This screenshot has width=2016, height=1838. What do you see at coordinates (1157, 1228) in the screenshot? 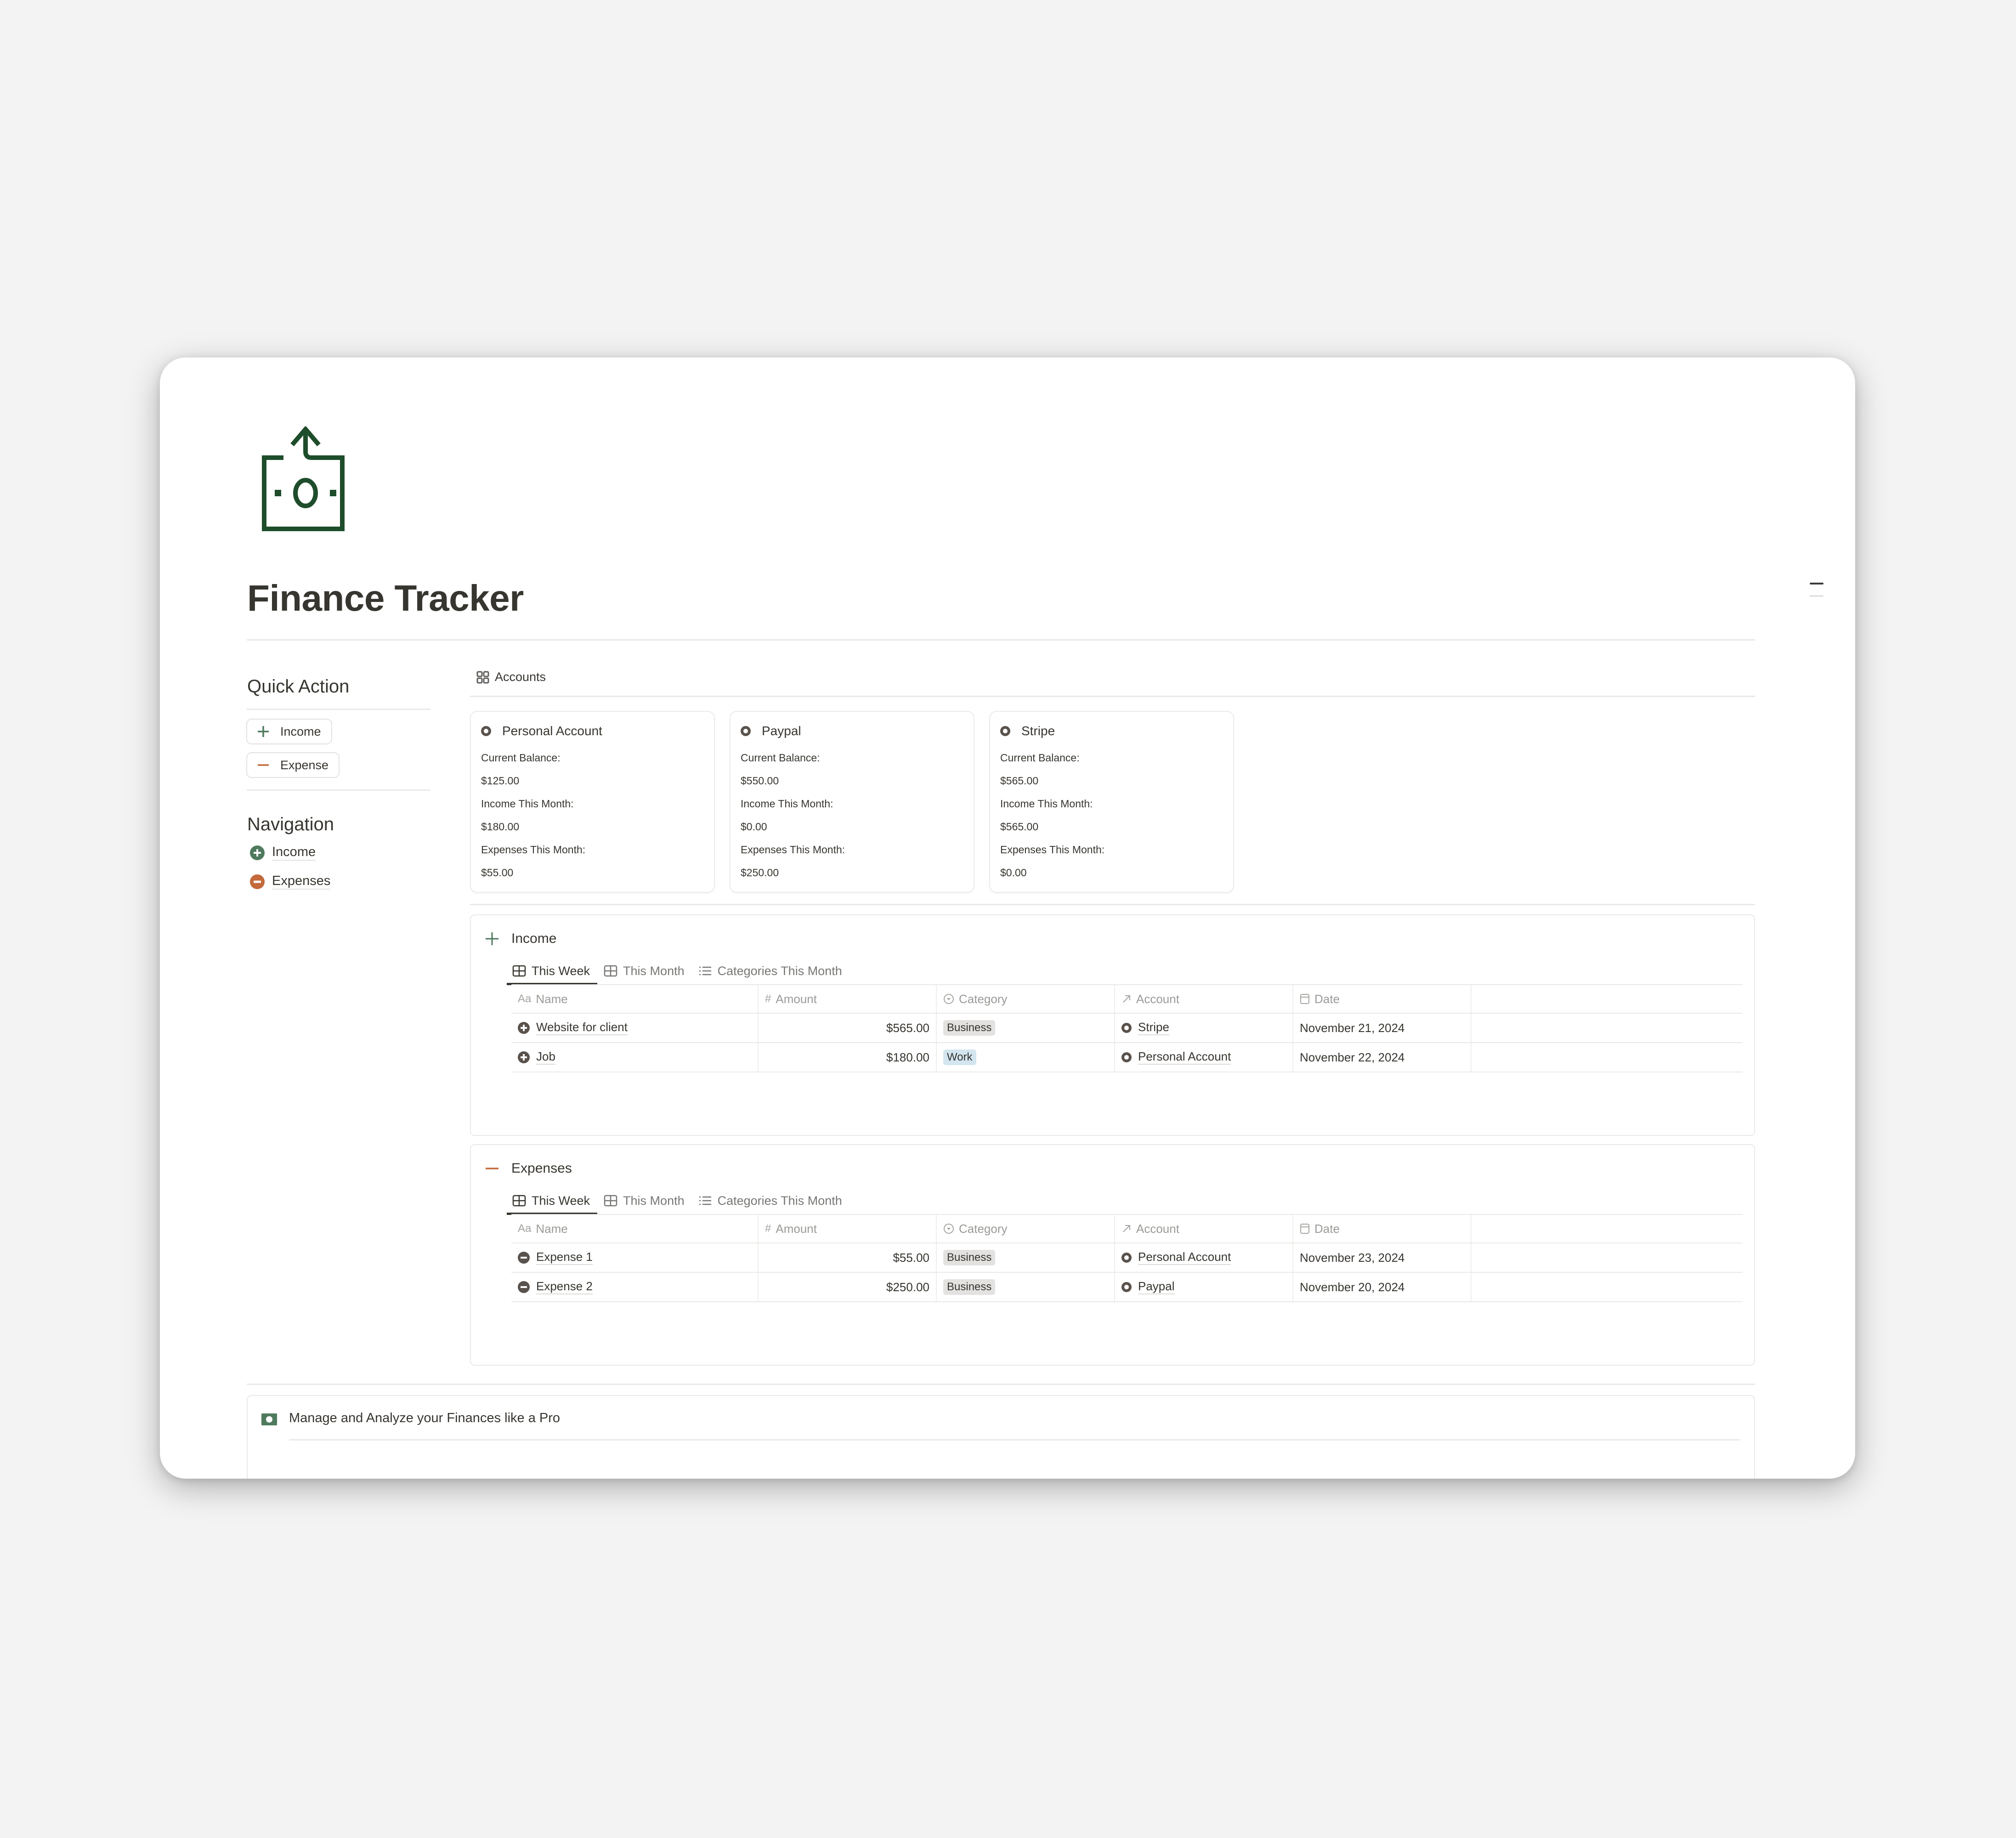
I see `column-label: Account` at bounding box center [1157, 1228].